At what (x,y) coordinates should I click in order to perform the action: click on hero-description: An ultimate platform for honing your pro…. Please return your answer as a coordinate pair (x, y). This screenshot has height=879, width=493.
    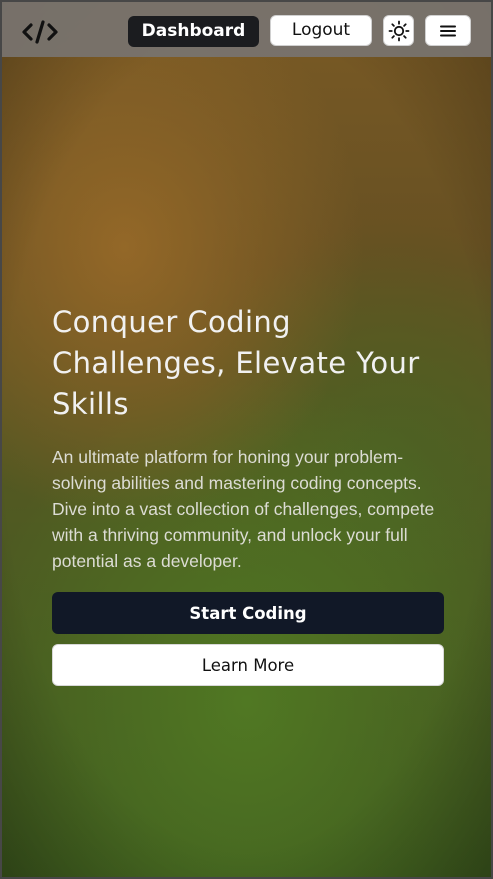
    Looking at the image, I should click on (243, 509).